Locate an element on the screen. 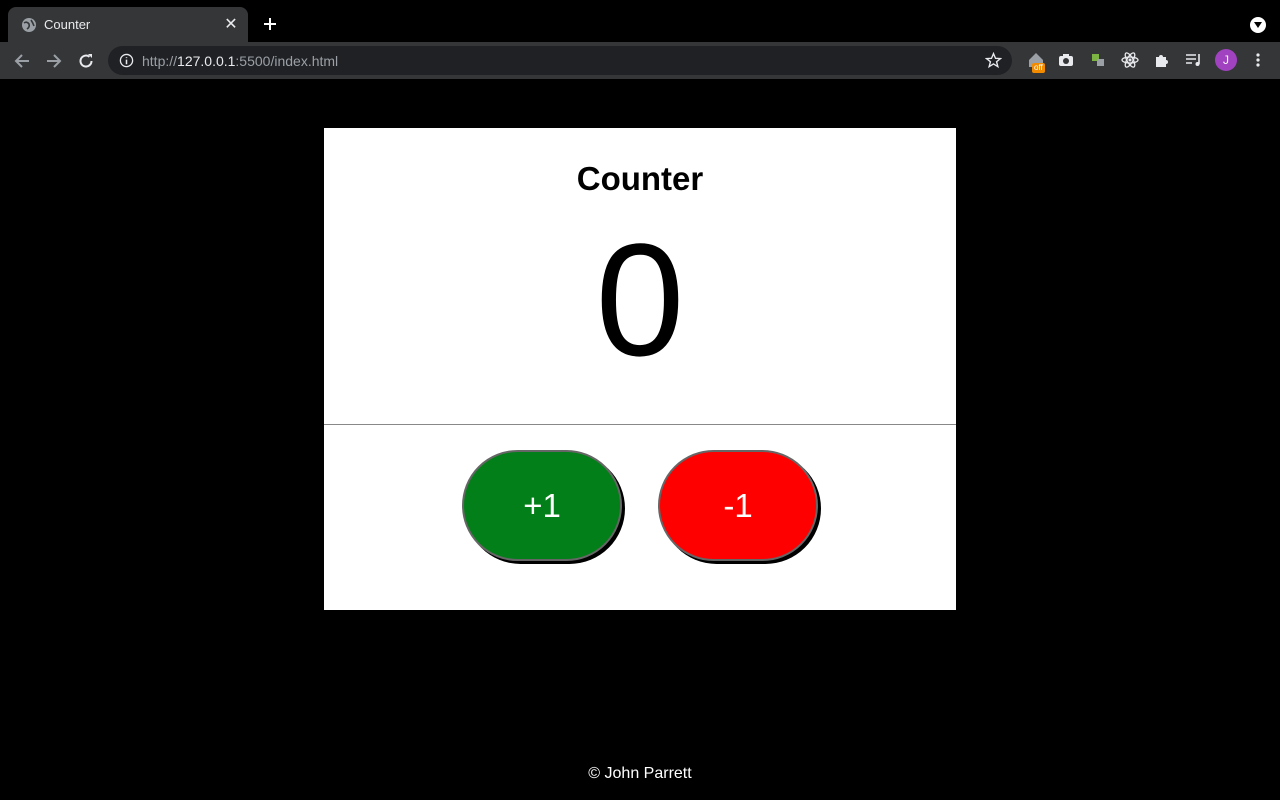 This screenshot has height=800, width=1280. extension-camera-icon is located at coordinates (1066, 60).